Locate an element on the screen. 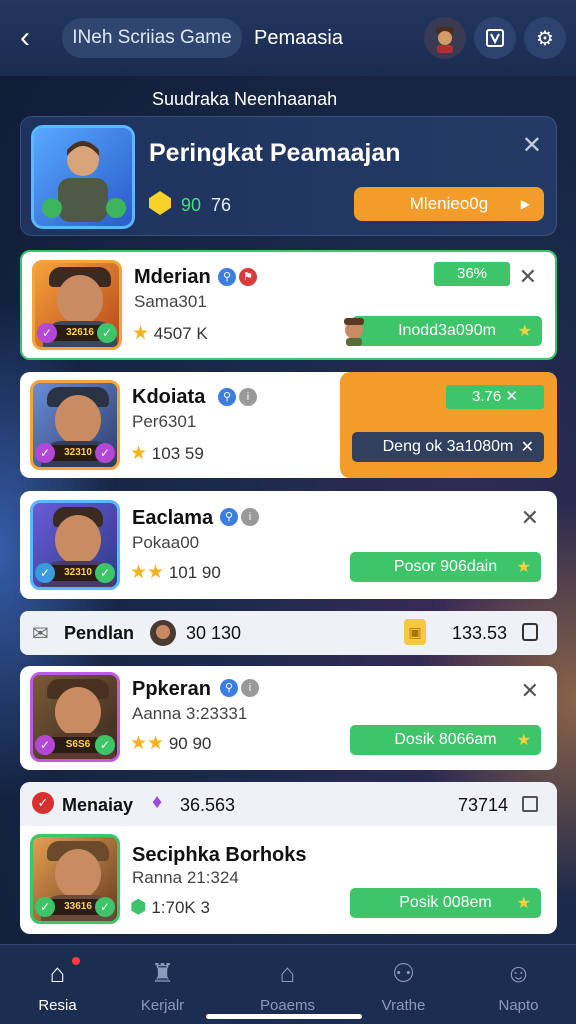 This screenshot has height=1024, width=576. nav-item-home: ⌂ Resia is located at coordinates (57, 984).